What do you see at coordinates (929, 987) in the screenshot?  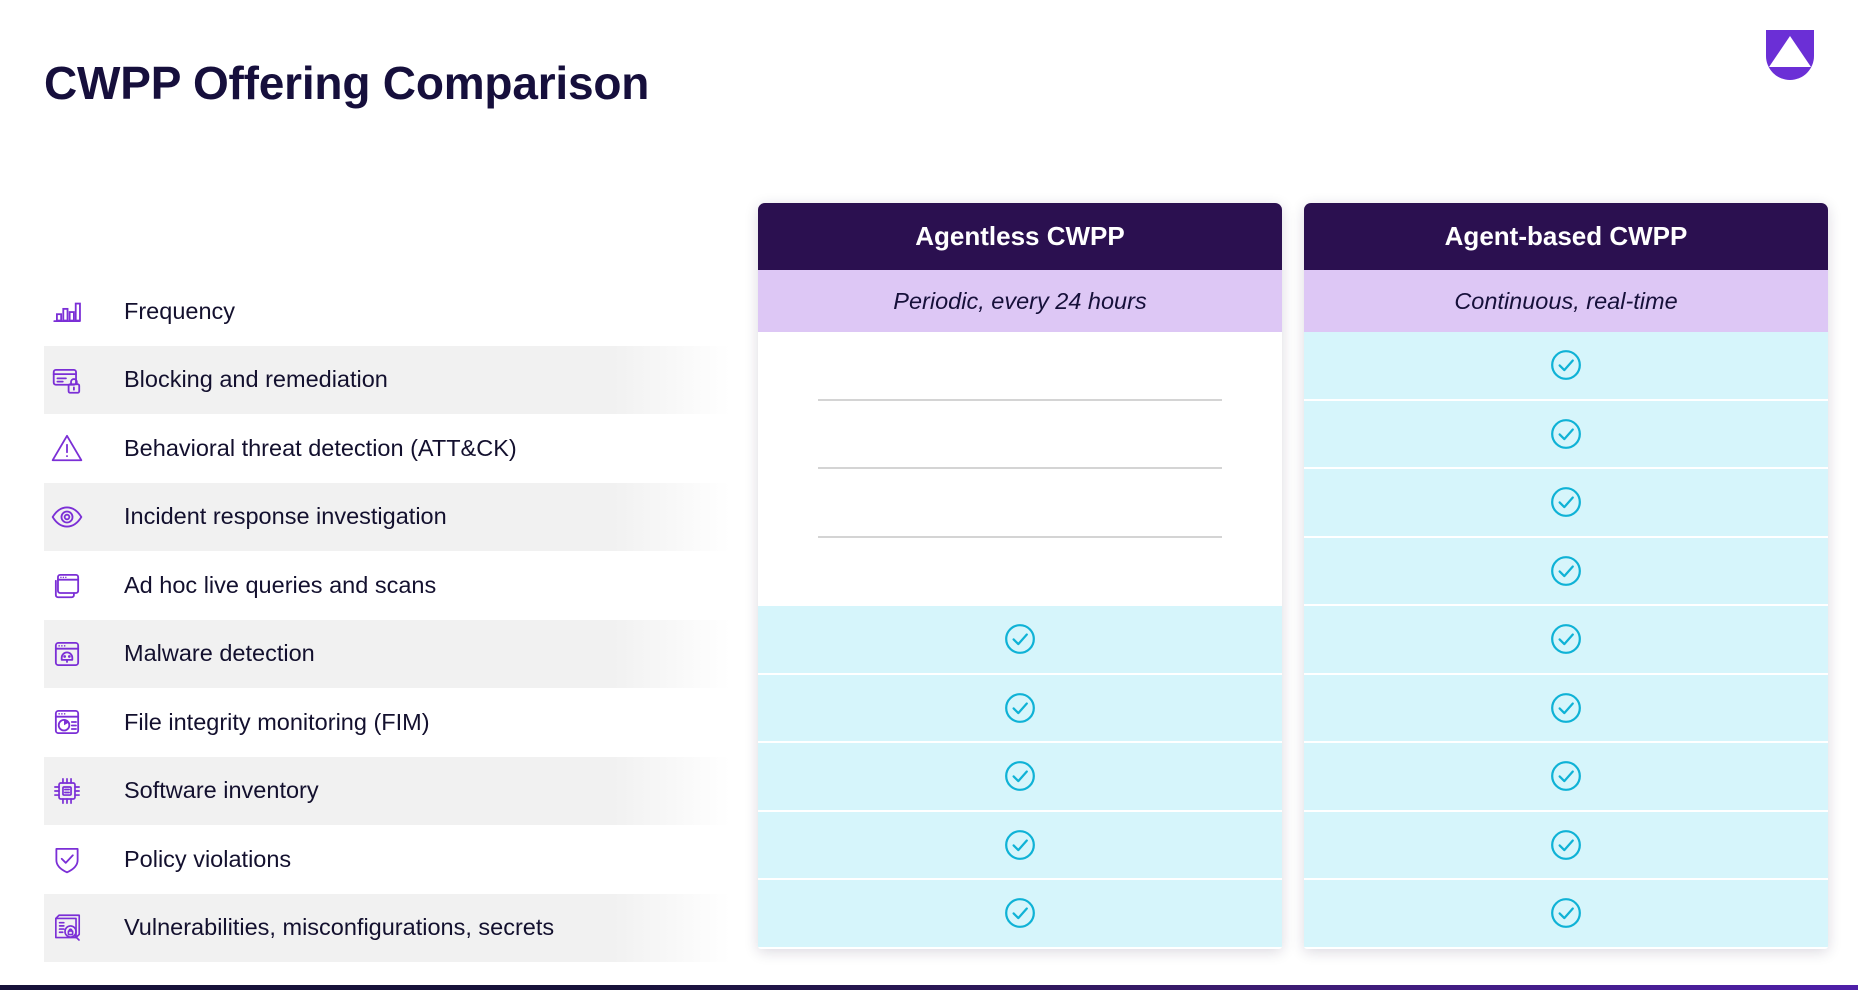 I see `bottom-accent-rule` at bounding box center [929, 987].